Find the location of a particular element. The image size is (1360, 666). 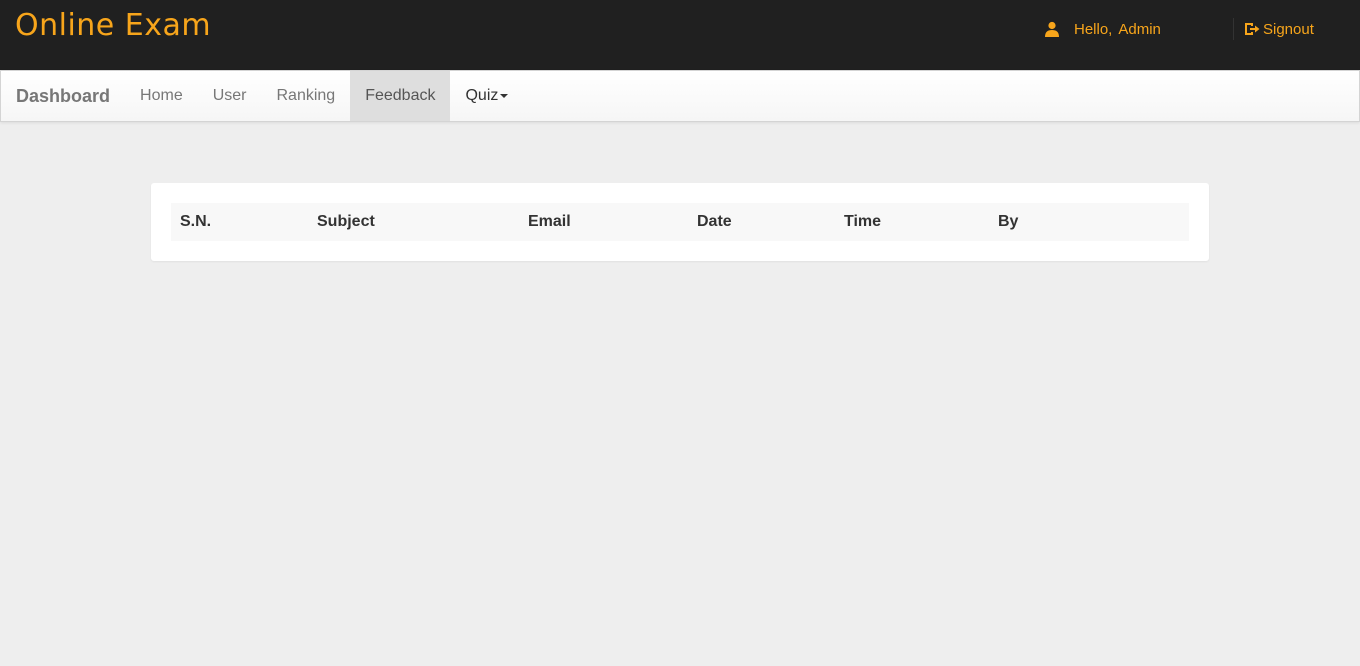

username-text: Admin is located at coordinates (1139, 29).